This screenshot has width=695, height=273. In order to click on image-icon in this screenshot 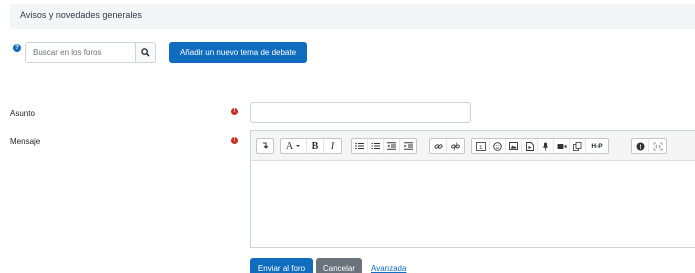, I will do `click(513, 146)`.